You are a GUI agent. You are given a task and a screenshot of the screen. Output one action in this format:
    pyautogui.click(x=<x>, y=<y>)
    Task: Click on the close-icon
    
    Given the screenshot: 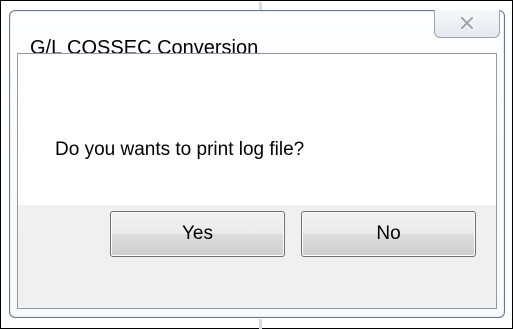 What is the action you would take?
    pyautogui.click(x=467, y=23)
    